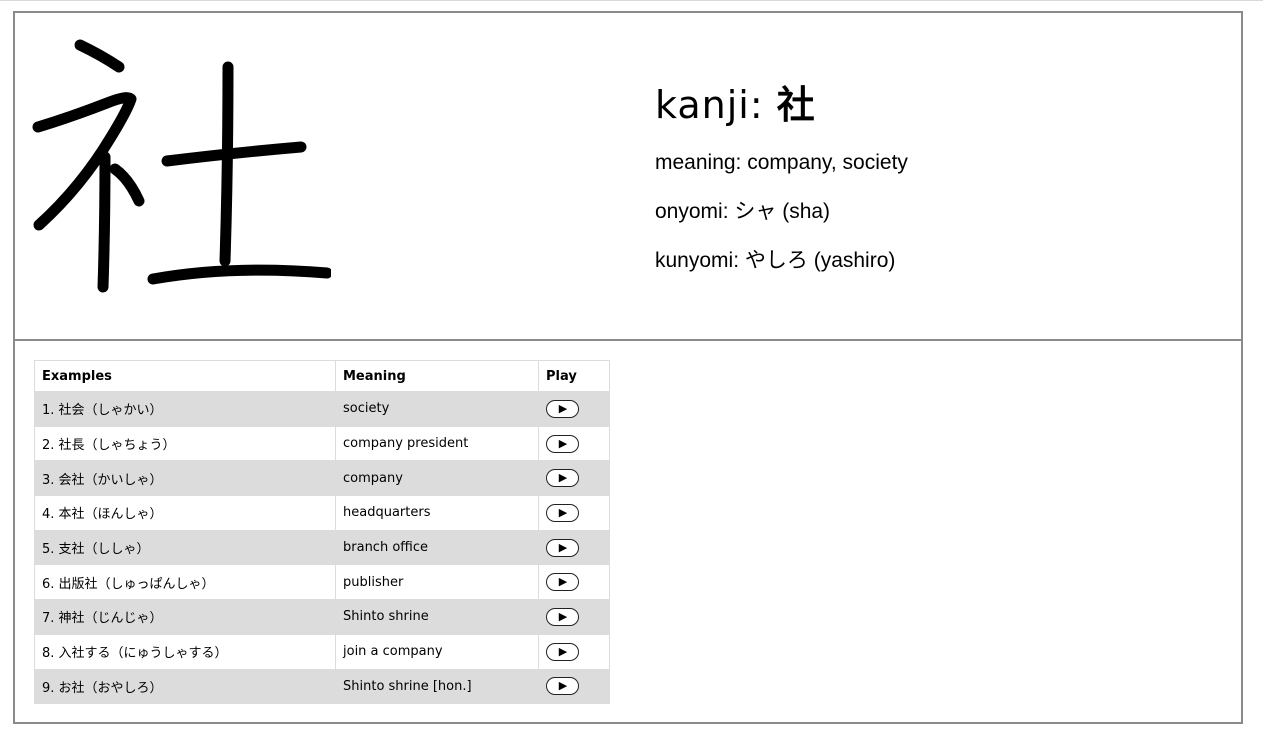  I want to click on table-row: 1. 社会（しゃかい） society ▶, so click(322, 409).